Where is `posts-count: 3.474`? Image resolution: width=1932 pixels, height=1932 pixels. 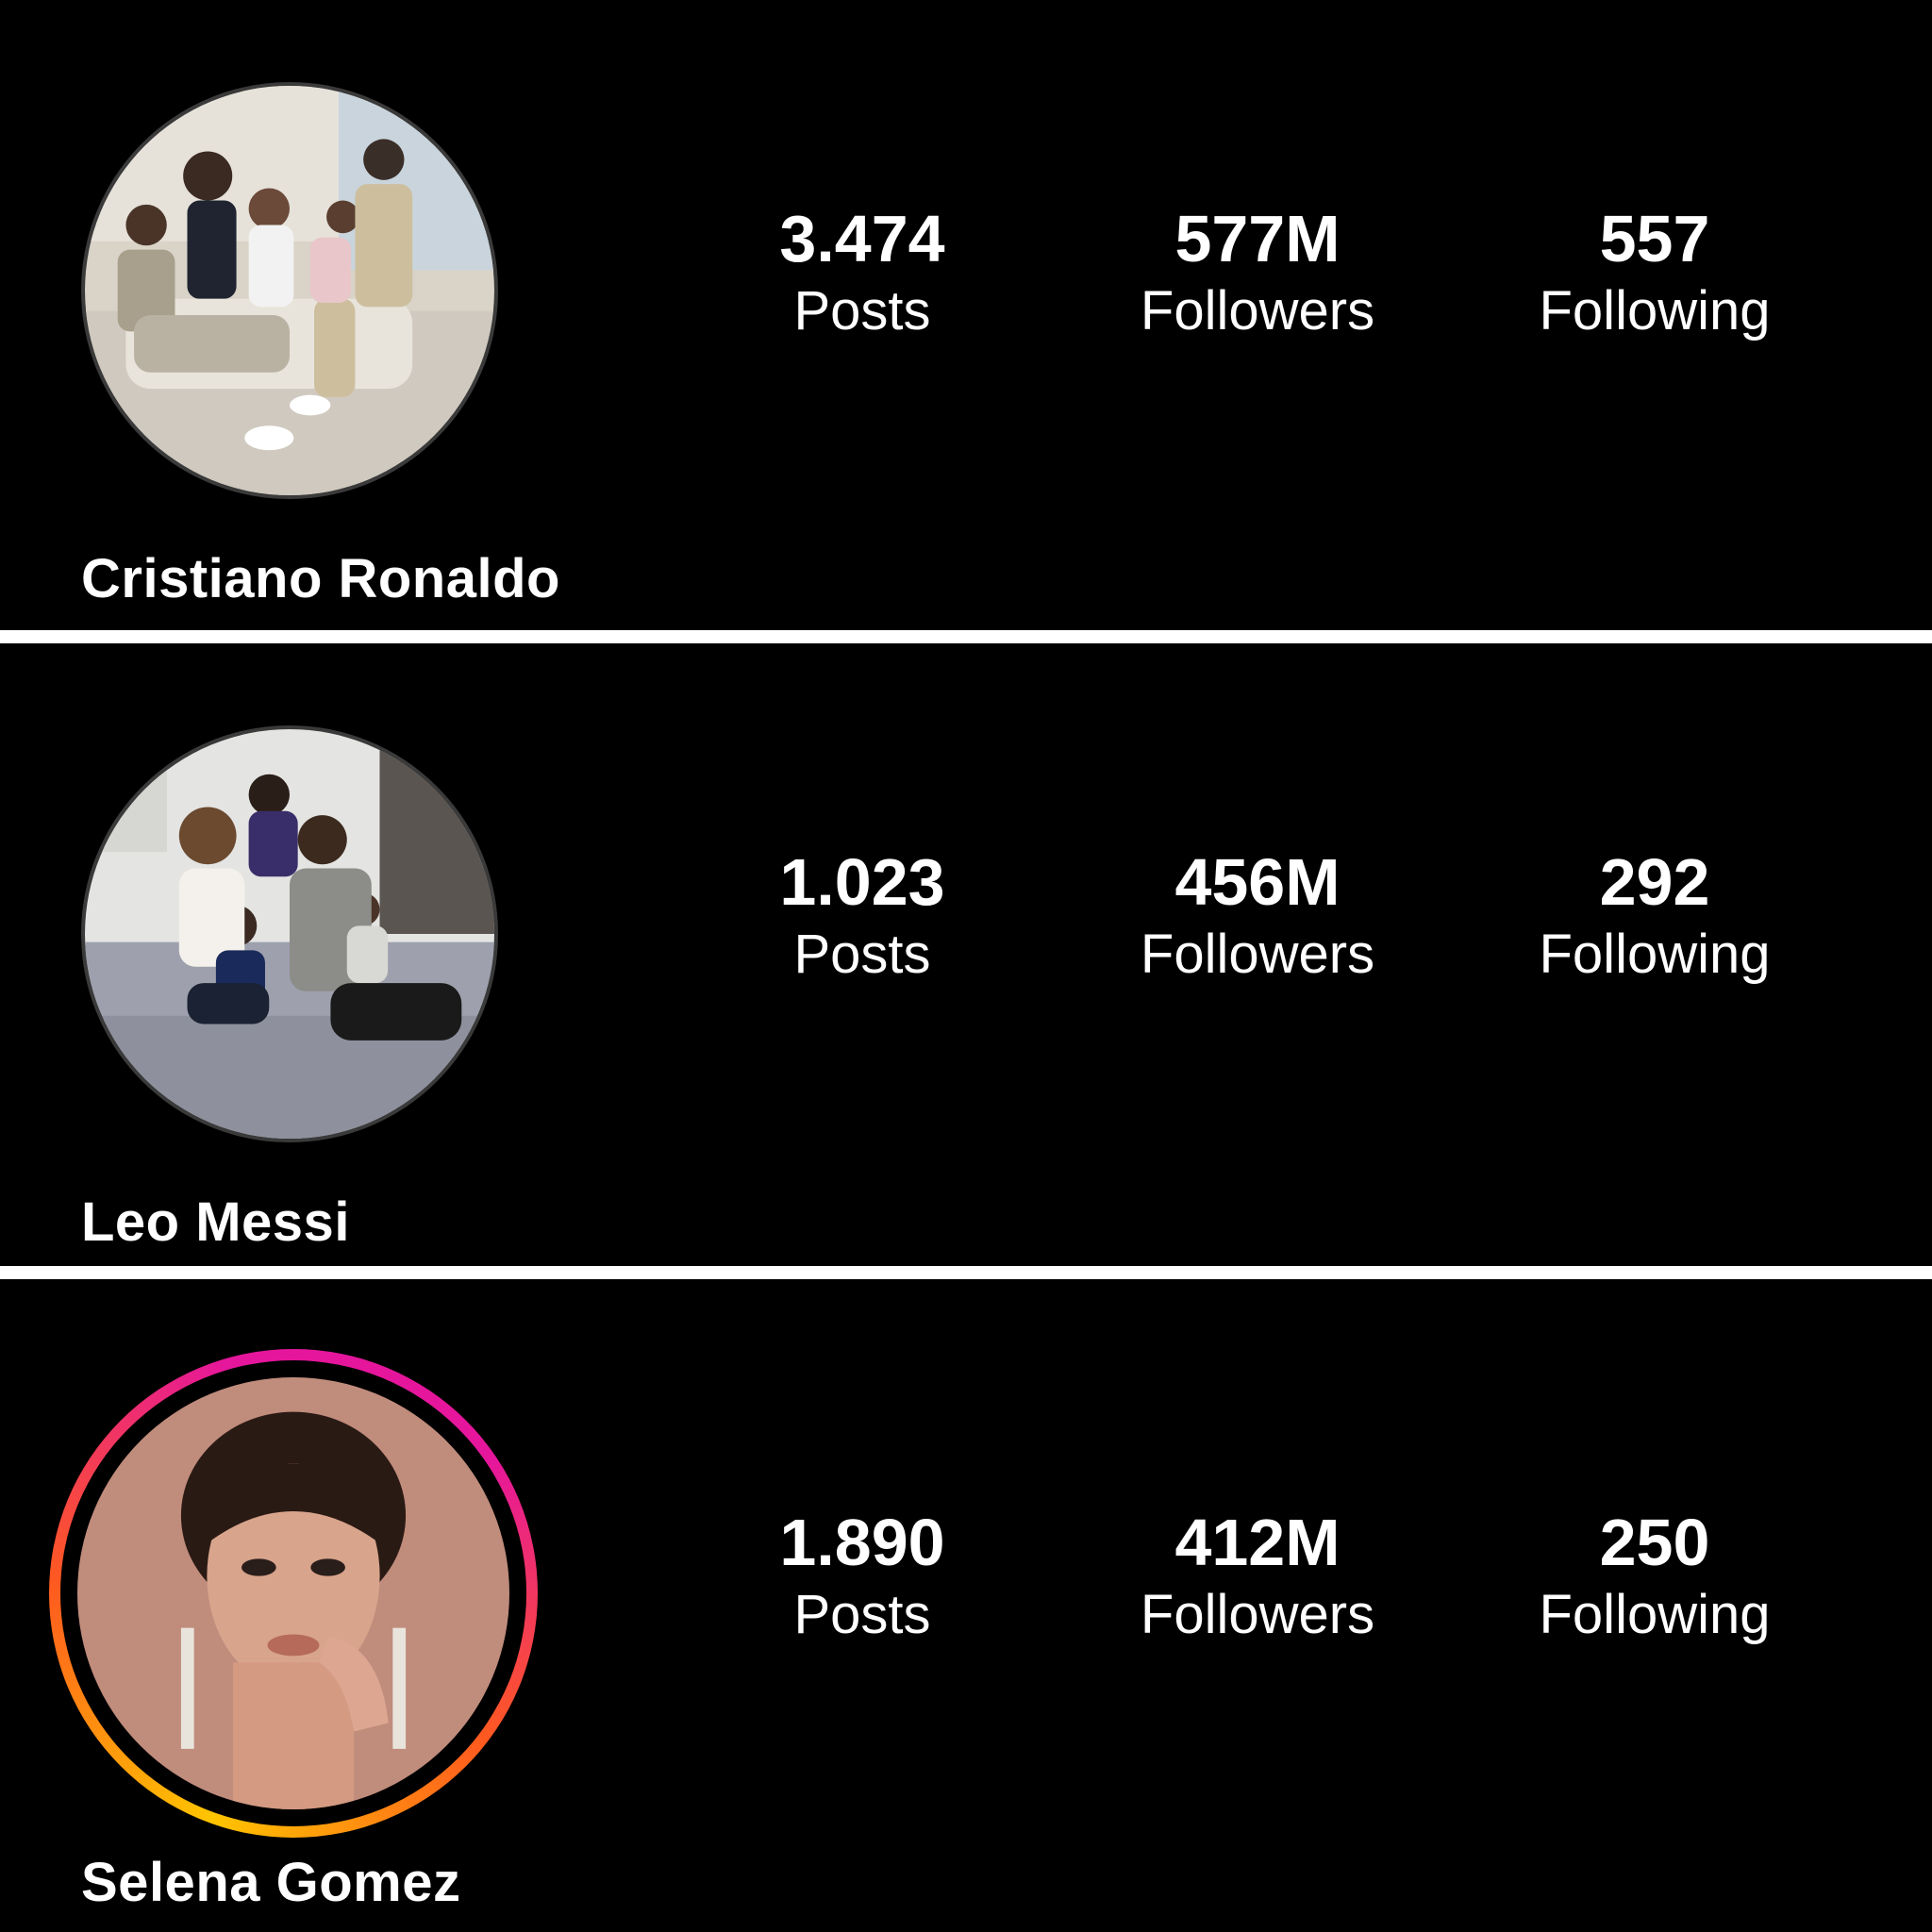
posts-count: 3.474 is located at coordinates (862, 239).